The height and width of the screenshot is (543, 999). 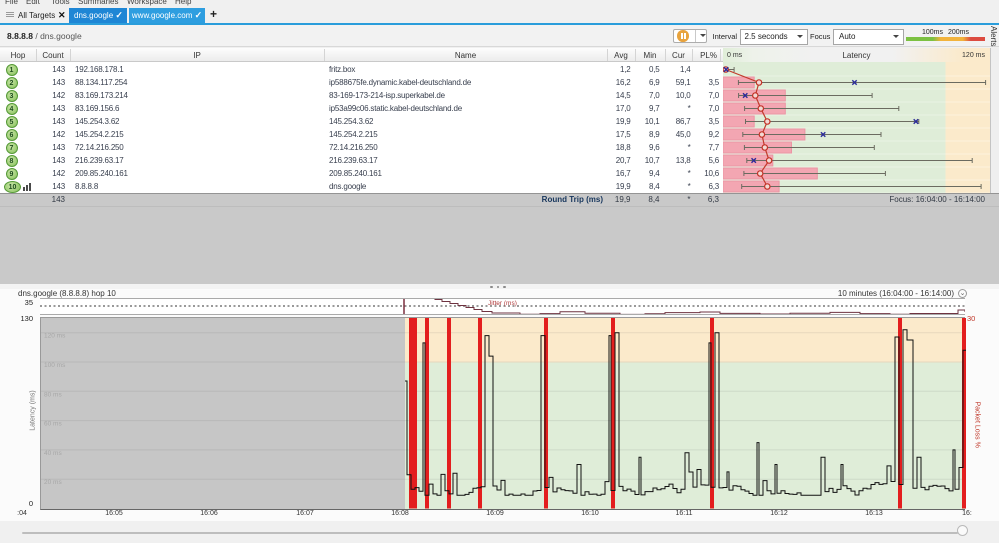 I want to click on svg-text: 100 ms, so click(x=55, y=365).